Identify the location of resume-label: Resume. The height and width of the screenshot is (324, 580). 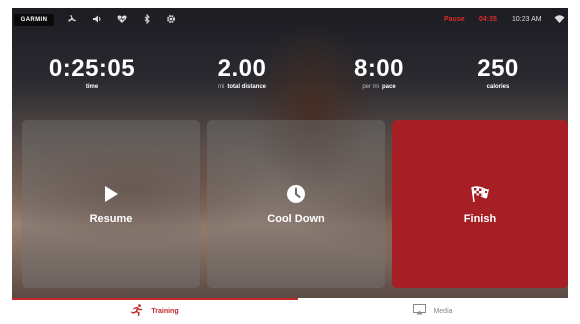
(111, 219).